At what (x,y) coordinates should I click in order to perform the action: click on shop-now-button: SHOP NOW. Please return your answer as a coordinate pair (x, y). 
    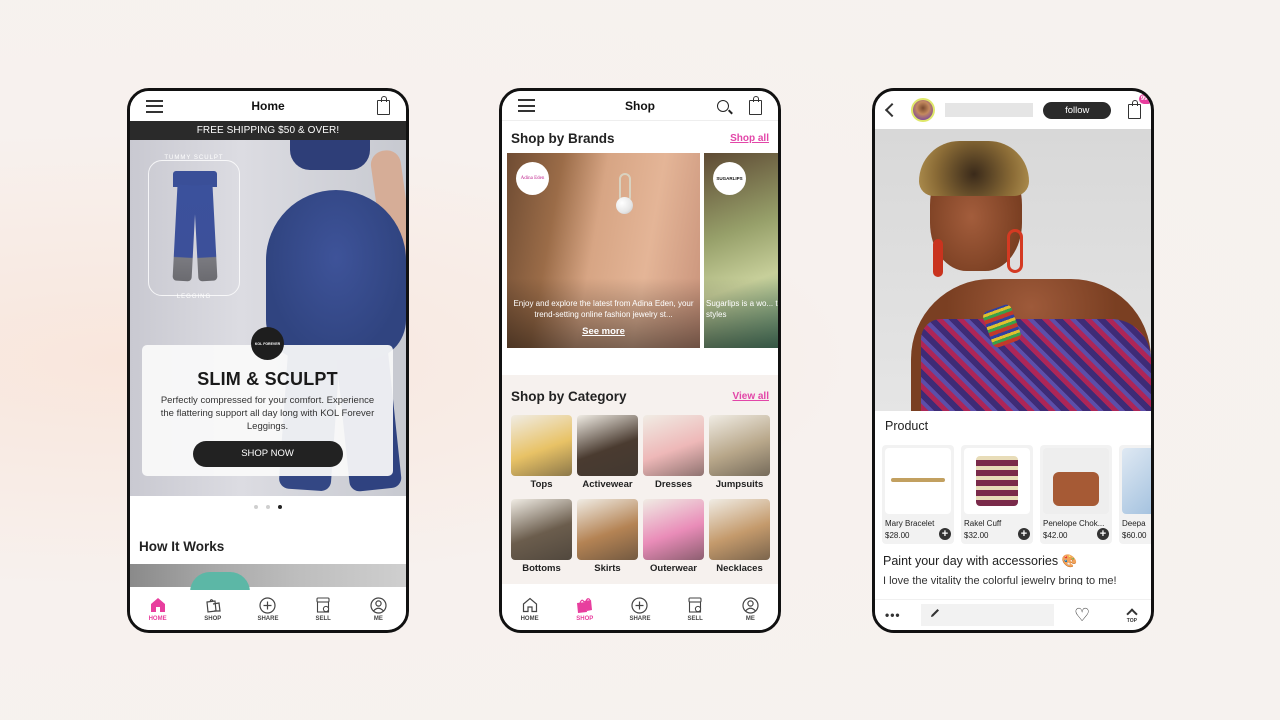
    Looking at the image, I should click on (267, 454).